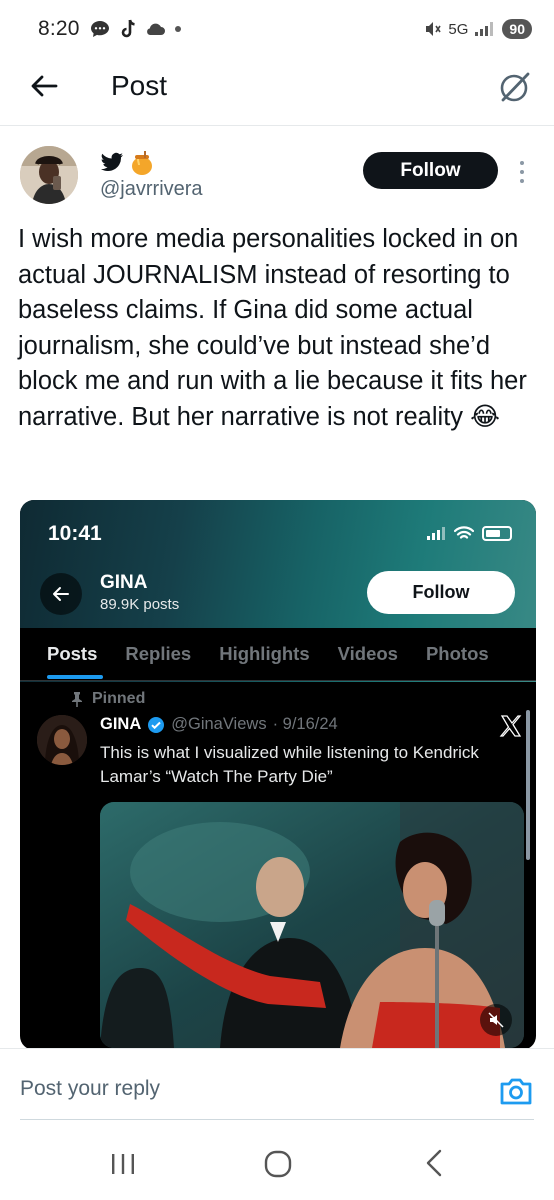  What do you see at coordinates (441, 592) in the screenshot?
I see `embedded-follow-button: Follow` at bounding box center [441, 592].